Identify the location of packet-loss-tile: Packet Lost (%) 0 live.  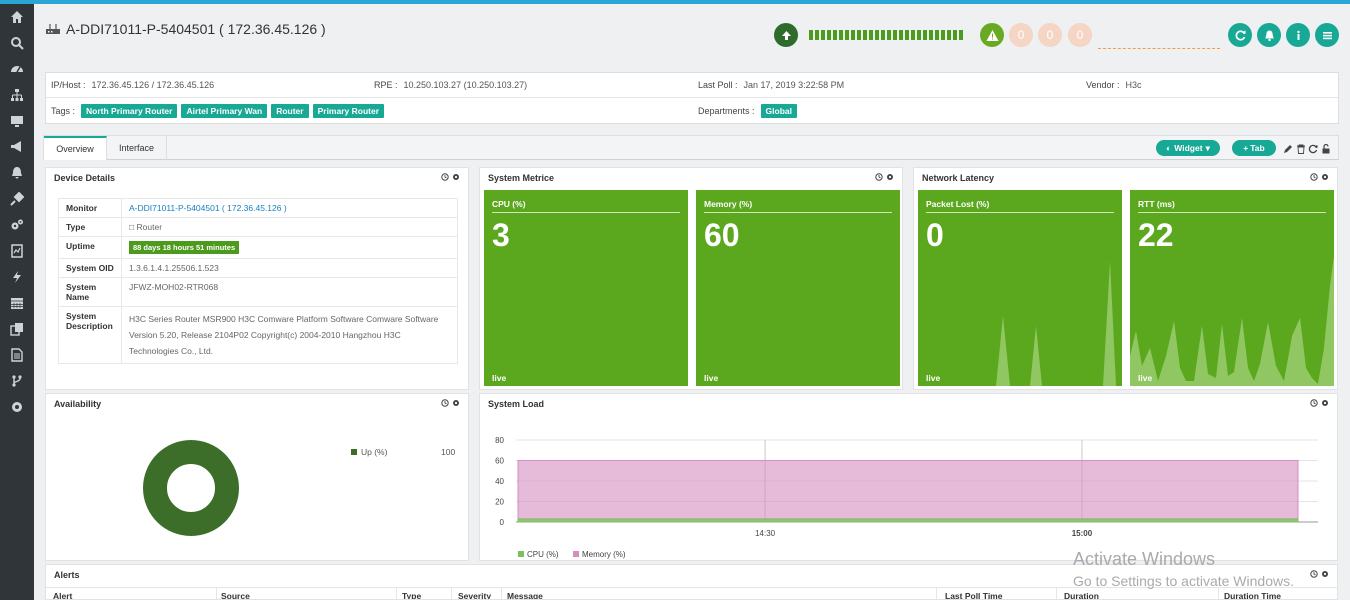
(1020, 288).